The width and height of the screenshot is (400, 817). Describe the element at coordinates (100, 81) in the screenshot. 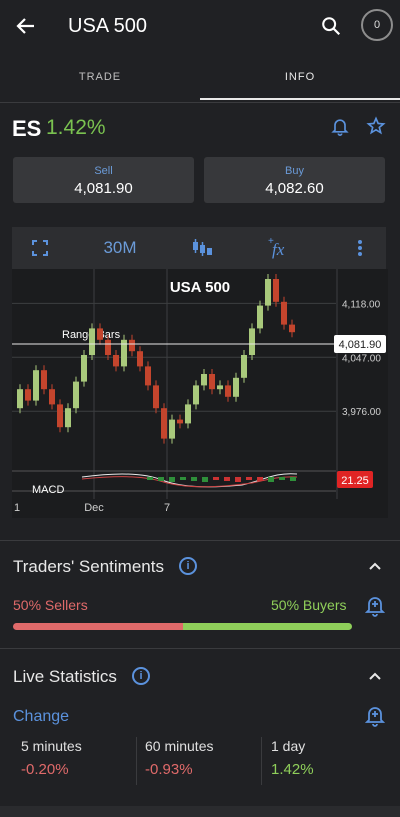

I see `tab-trade: TRADE` at that location.